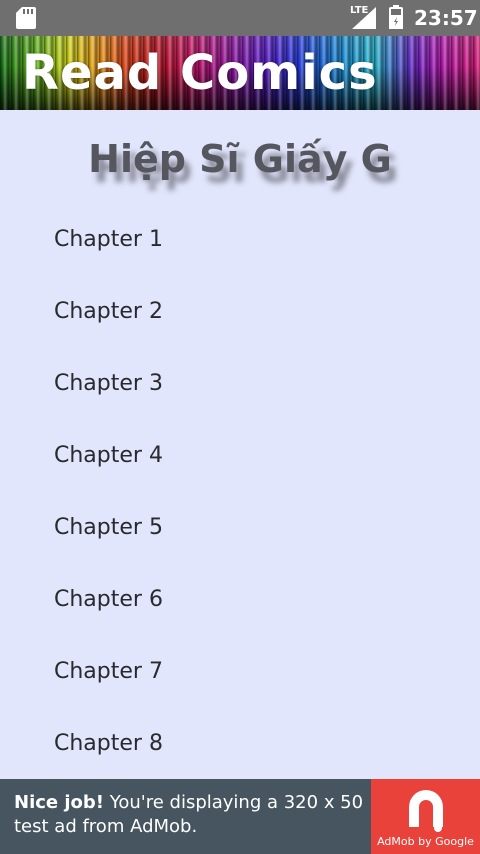 The height and width of the screenshot is (854, 480). Describe the element at coordinates (240, 599) in the screenshot. I see `chapter-item: Chapter 6` at that location.